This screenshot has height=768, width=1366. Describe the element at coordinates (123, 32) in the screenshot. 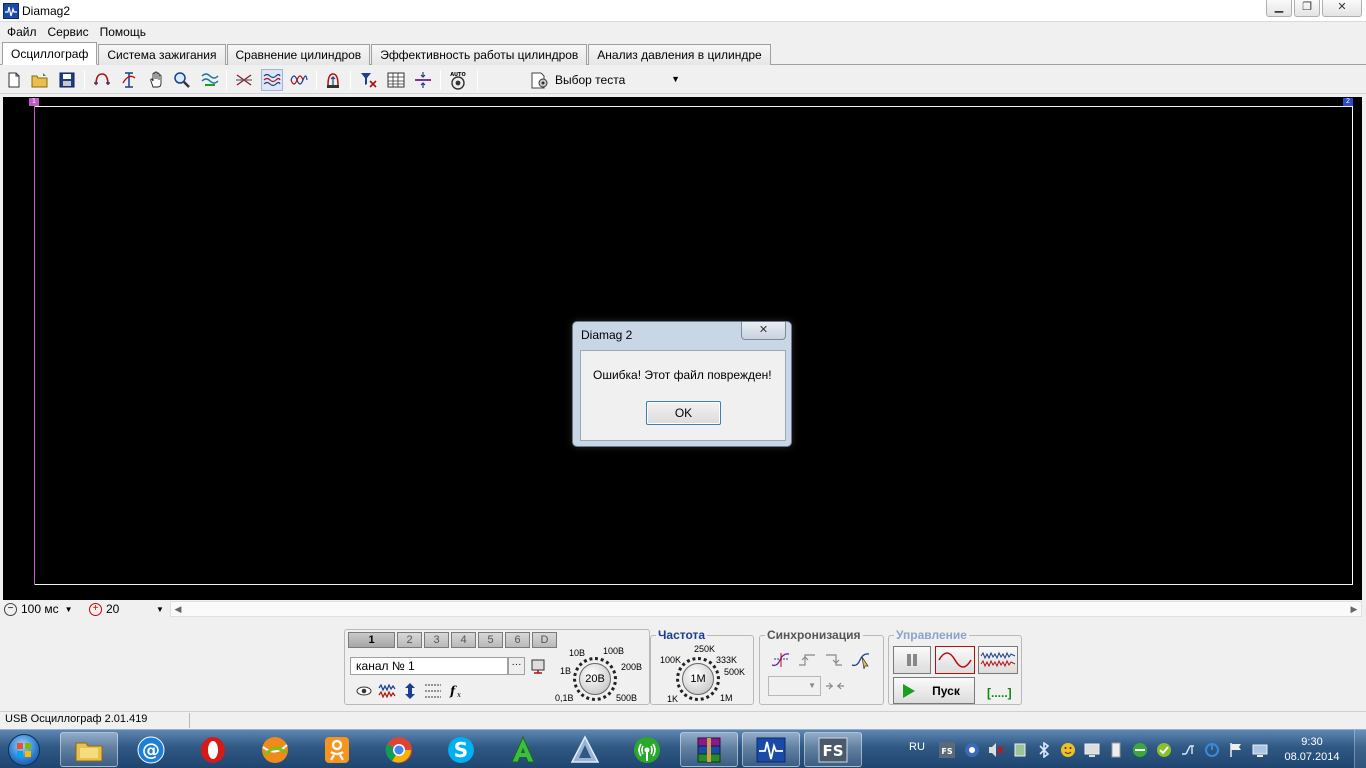

I see `menu-help: Помощь` at that location.